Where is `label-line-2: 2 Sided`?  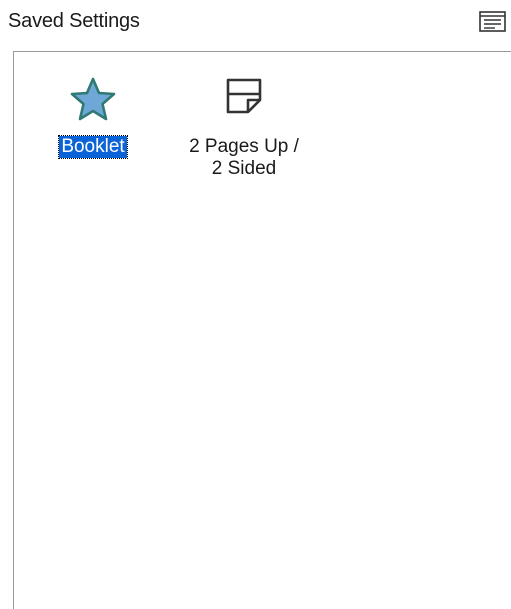
label-line-2: 2 Sided is located at coordinates (244, 168).